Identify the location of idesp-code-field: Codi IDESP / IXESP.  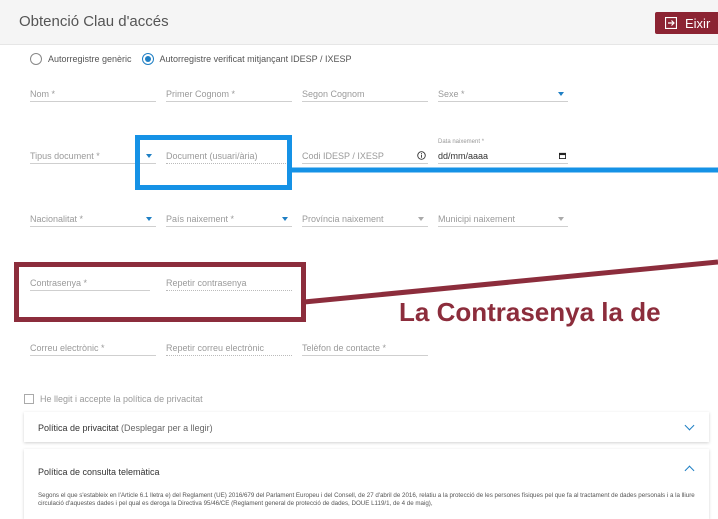
(365, 156).